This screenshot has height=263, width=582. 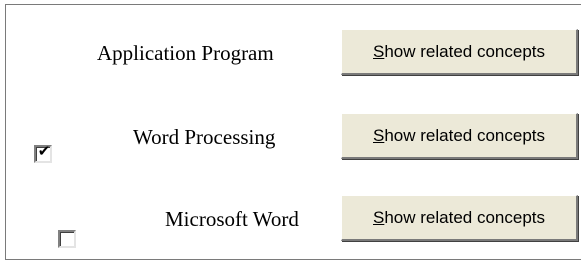 What do you see at coordinates (204, 137) in the screenshot?
I see `concept-label: Word Processing` at bounding box center [204, 137].